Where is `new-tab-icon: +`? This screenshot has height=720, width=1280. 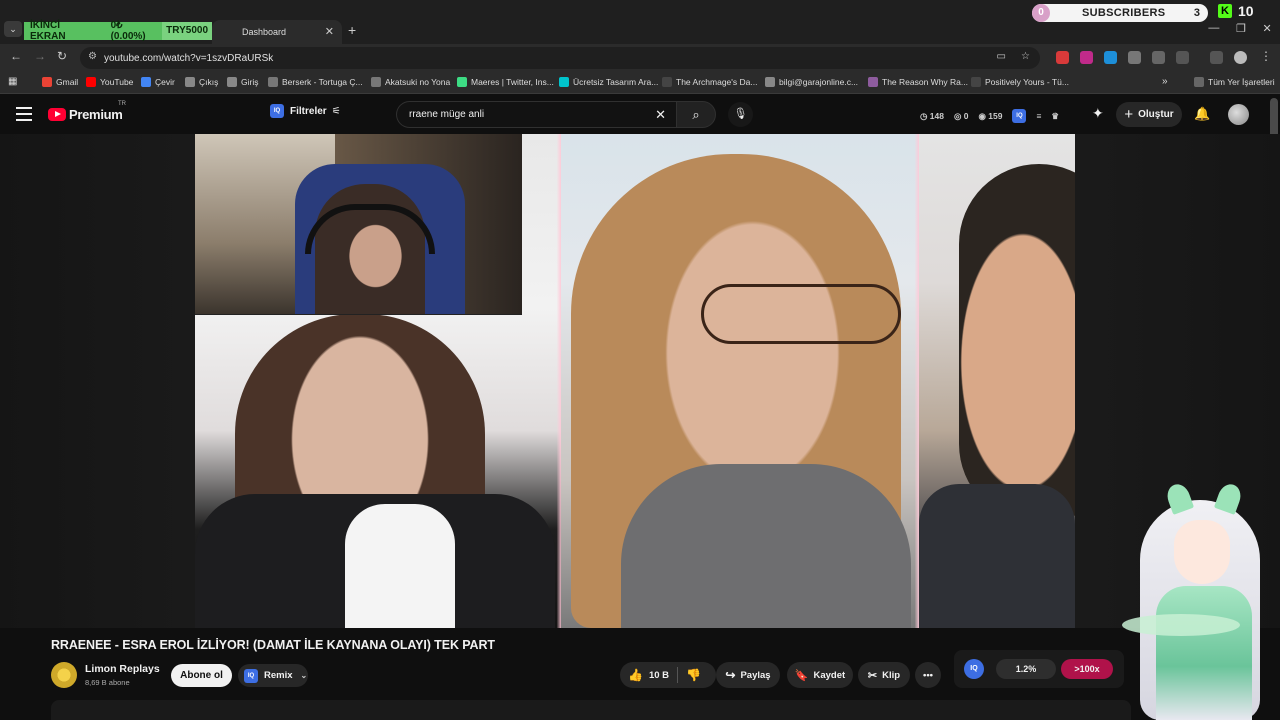
new-tab-icon: + is located at coordinates (352, 30).